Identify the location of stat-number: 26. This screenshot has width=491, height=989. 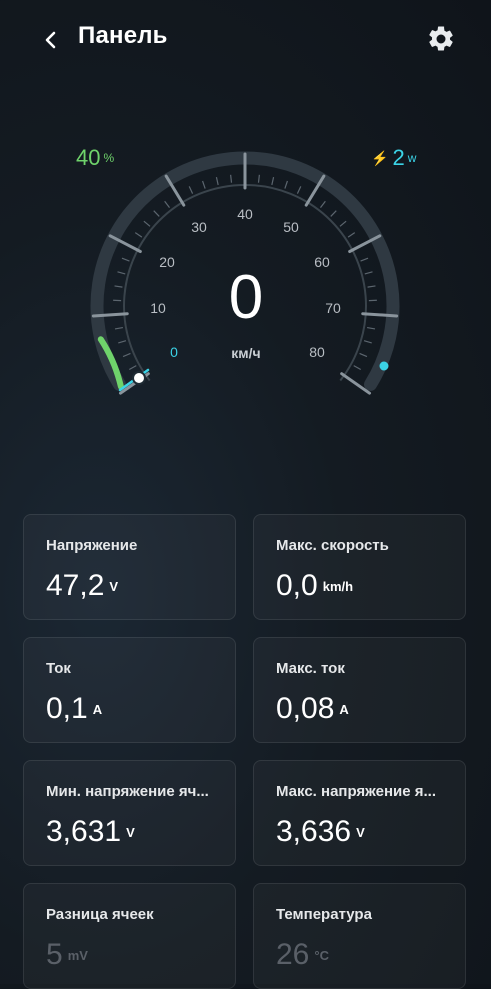
(292, 954).